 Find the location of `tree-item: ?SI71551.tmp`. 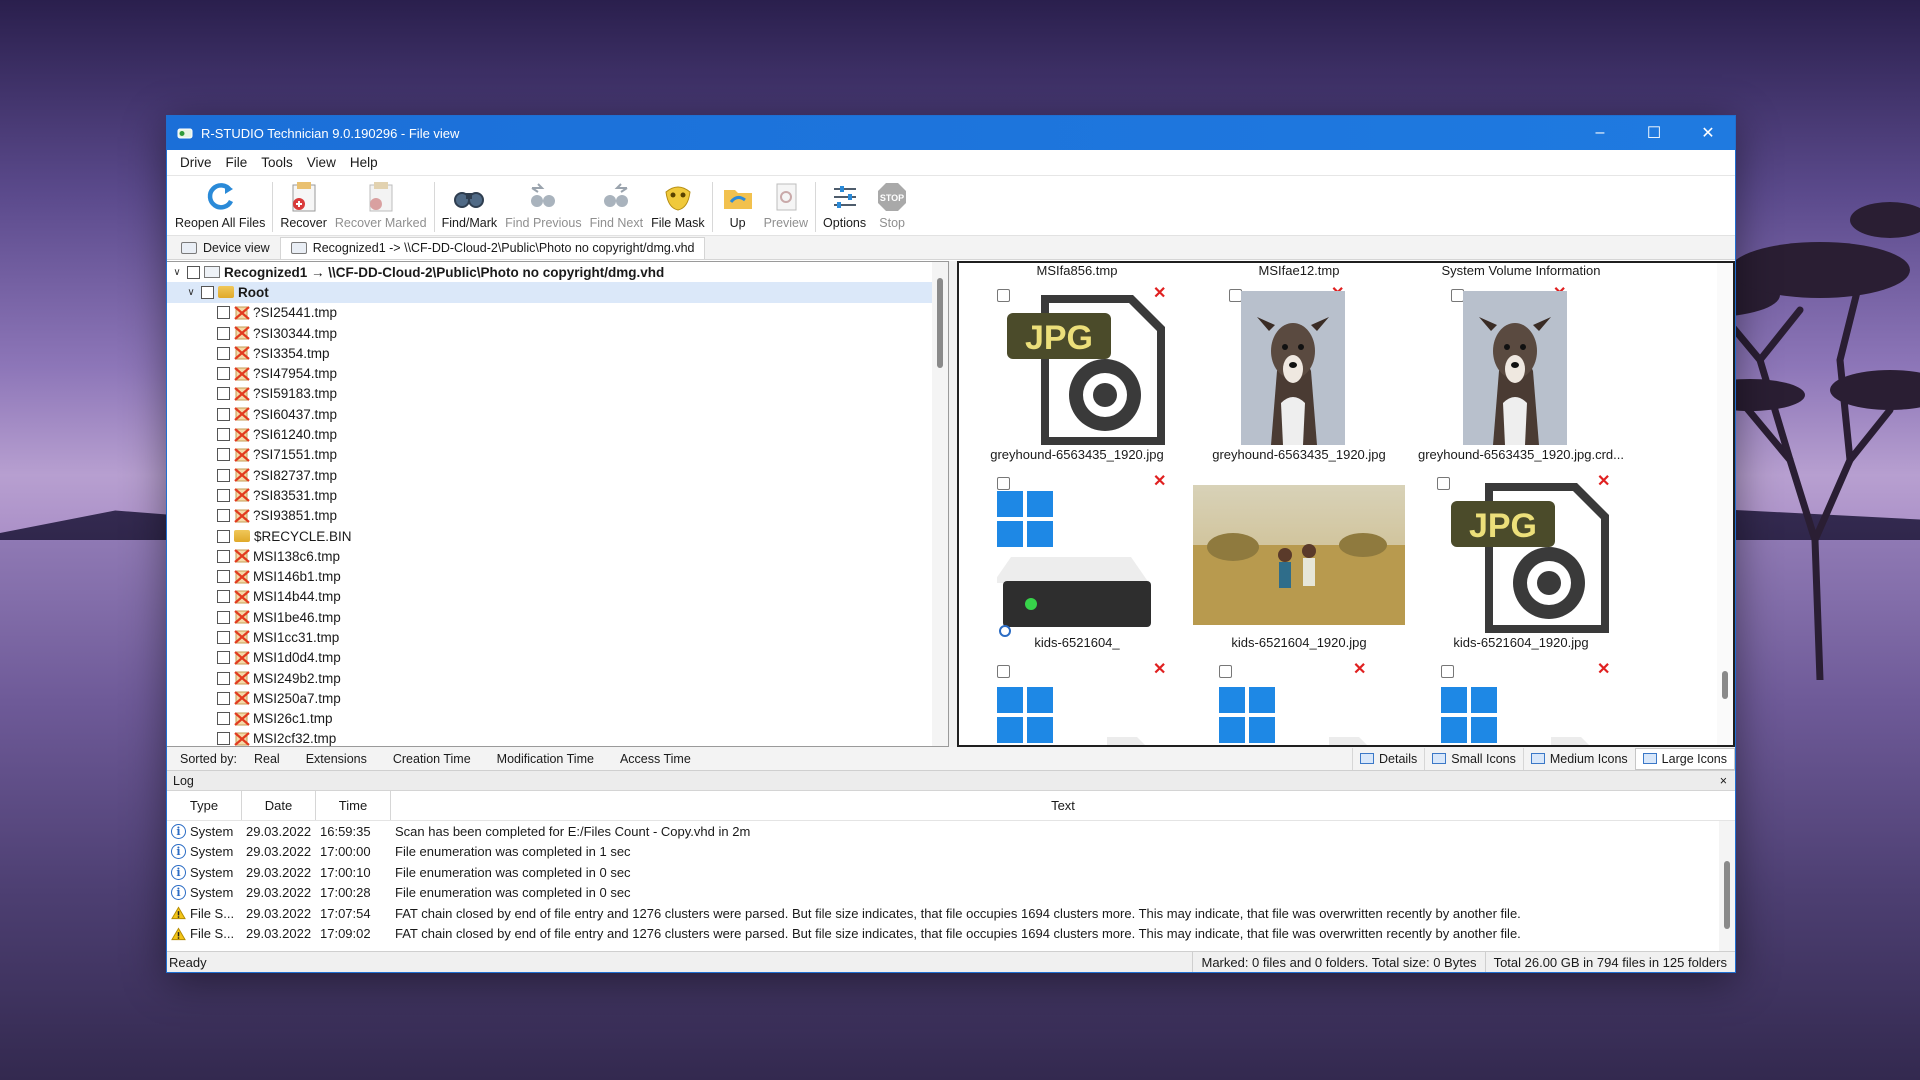

tree-item: ?SI71551.tmp is located at coordinates (549, 455).